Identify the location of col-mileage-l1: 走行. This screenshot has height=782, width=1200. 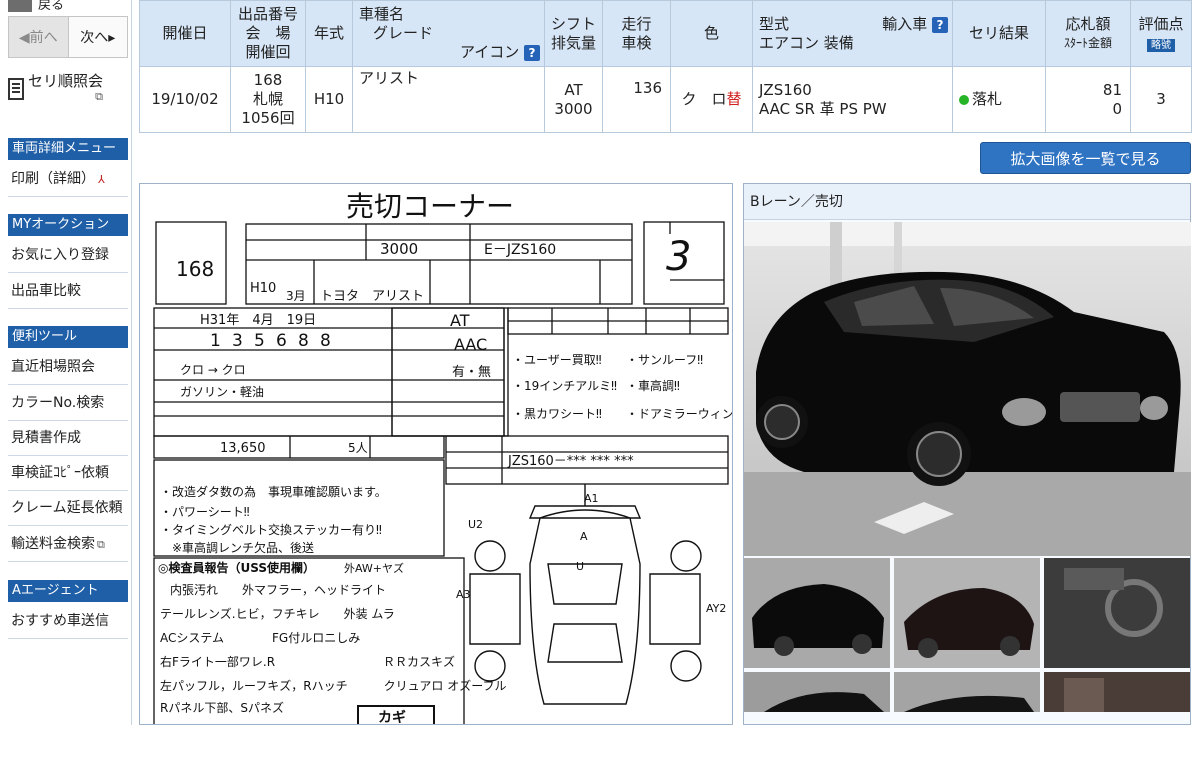
(636, 23).